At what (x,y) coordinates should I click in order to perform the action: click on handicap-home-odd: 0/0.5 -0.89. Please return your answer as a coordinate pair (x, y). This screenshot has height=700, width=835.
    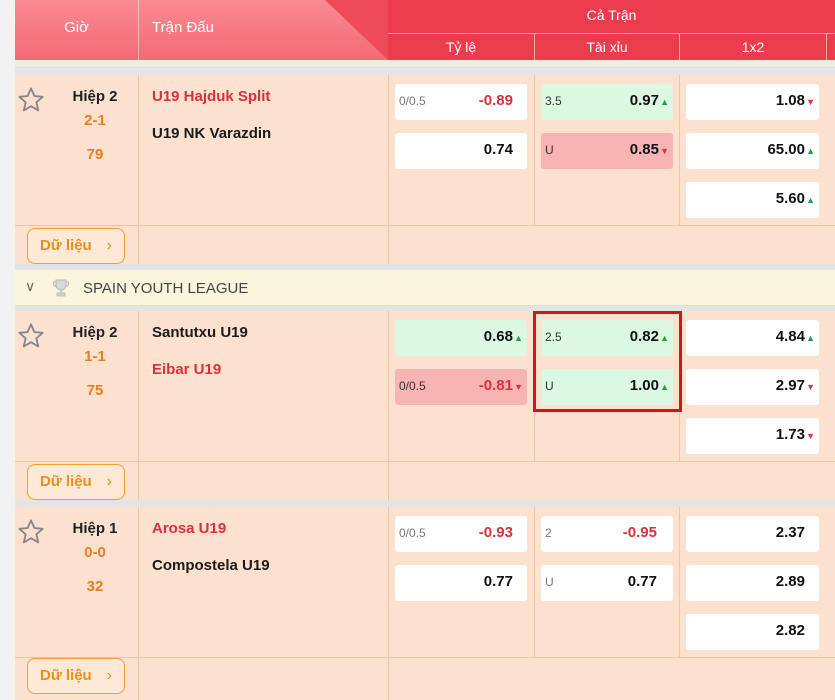
    Looking at the image, I should click on (461, 102).